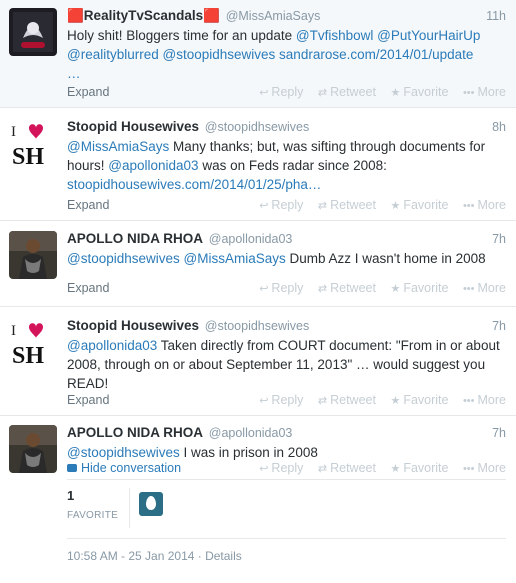 The height and width of the screenshot is (583, 516). What do you see at coordinates (395, 289) in the screenshot?
I see `star-icon: ★` at bounding box center [395, 289].